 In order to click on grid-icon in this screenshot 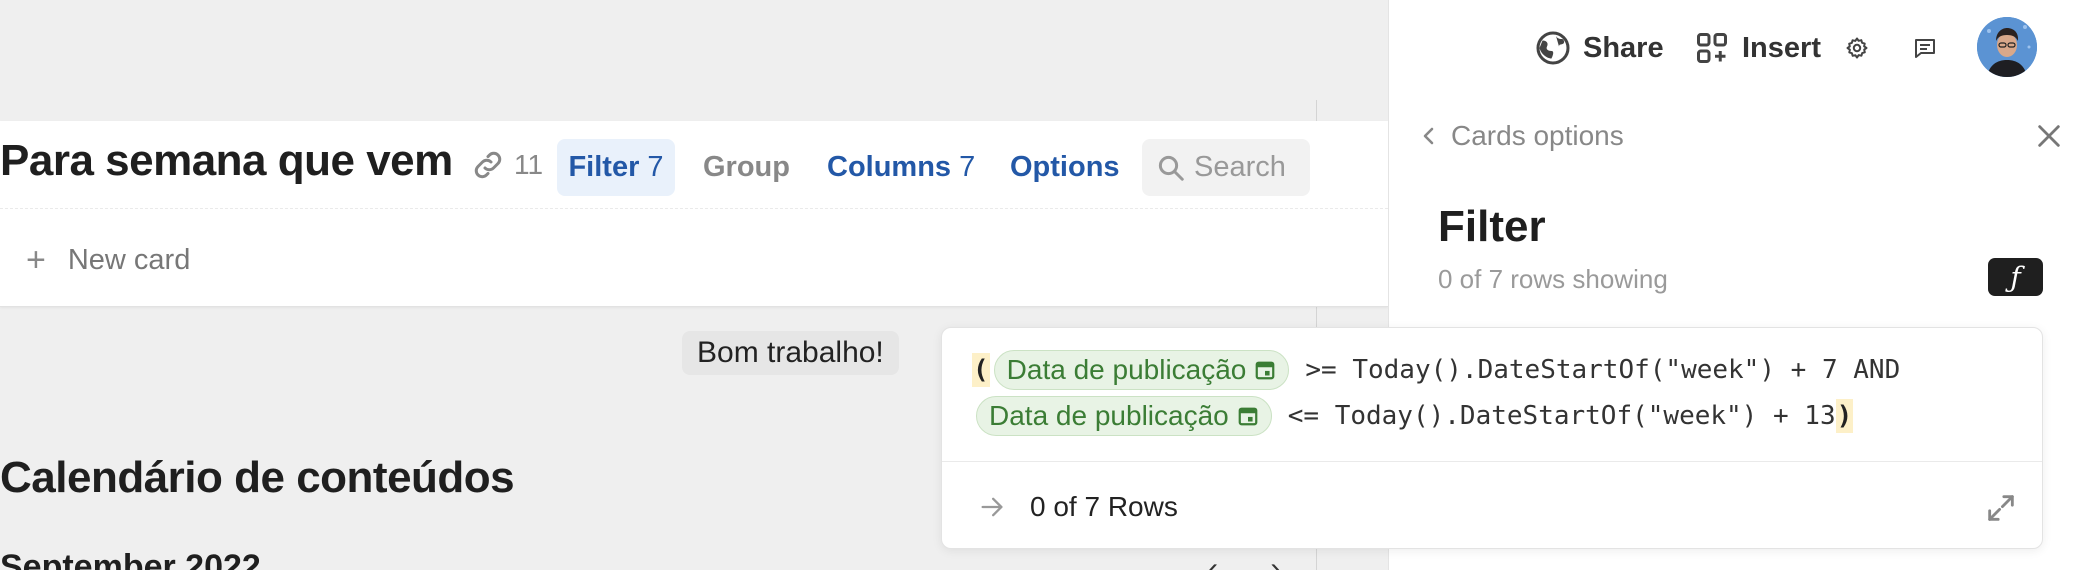, I will do `click(1712, 48)`.